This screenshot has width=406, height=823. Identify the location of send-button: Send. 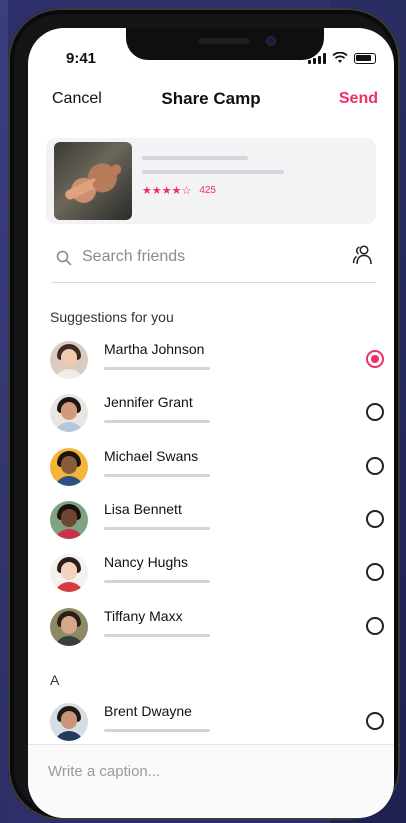
(358, 99).